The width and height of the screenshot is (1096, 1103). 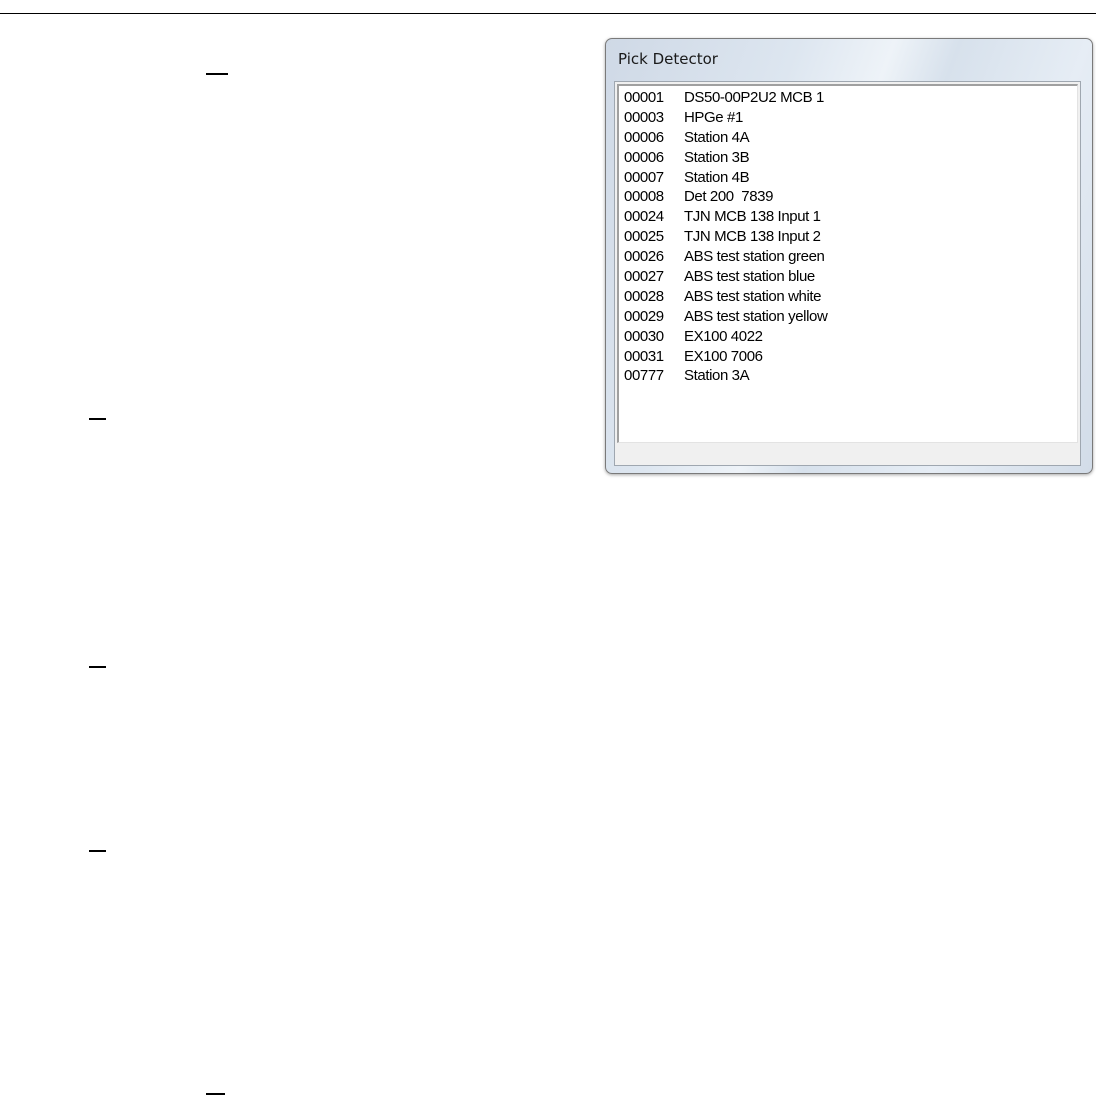 What do you see at coordinates (717, 157) in the screenshot?
I see `detector-name: Station 3B` at bounding box center [717, 157].